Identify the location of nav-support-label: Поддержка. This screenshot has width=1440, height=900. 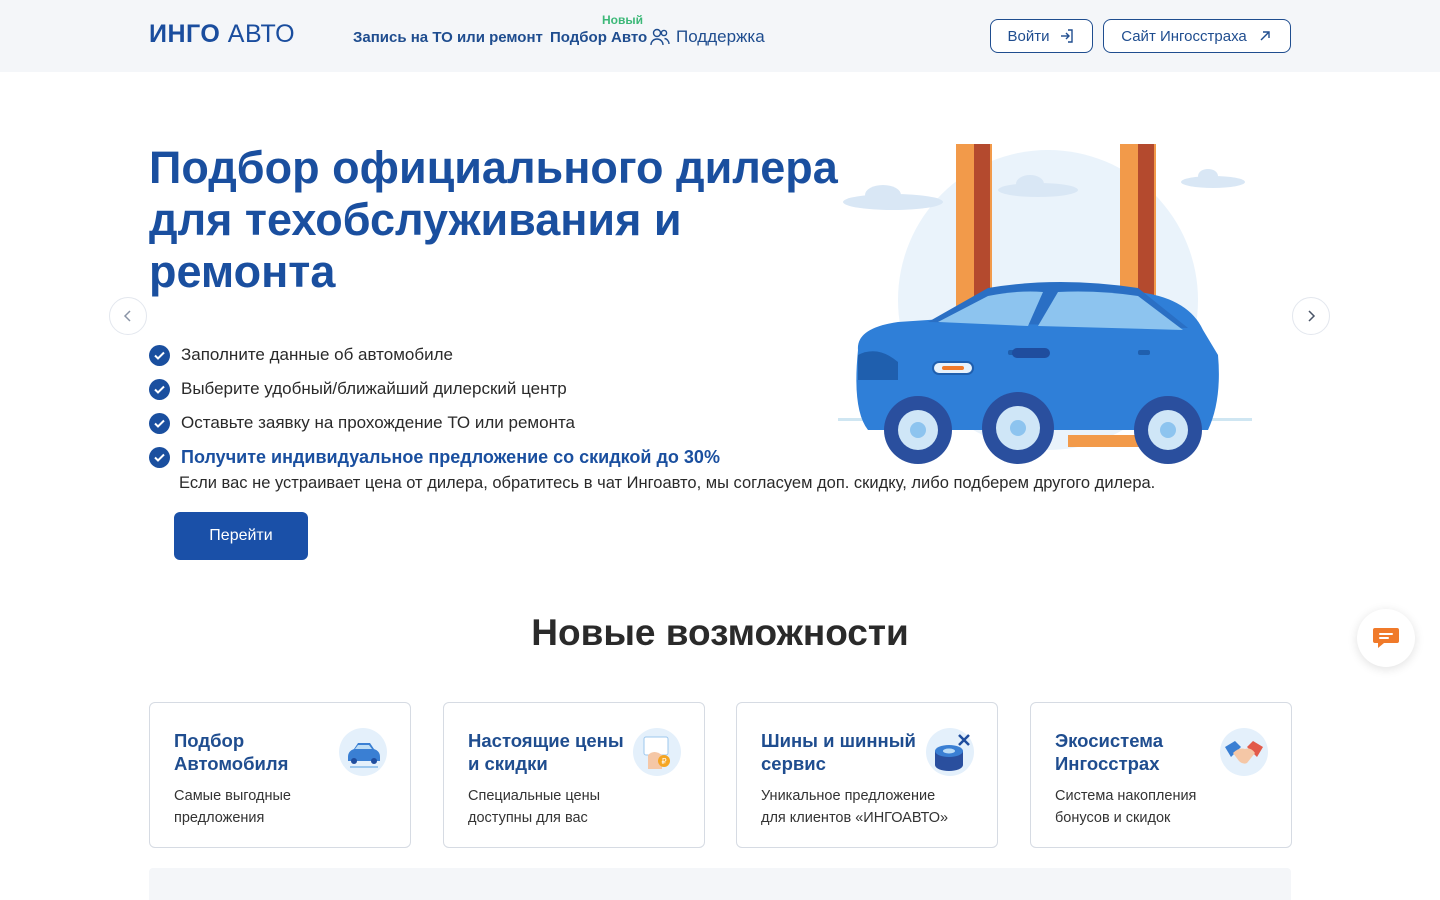
(720, 36).